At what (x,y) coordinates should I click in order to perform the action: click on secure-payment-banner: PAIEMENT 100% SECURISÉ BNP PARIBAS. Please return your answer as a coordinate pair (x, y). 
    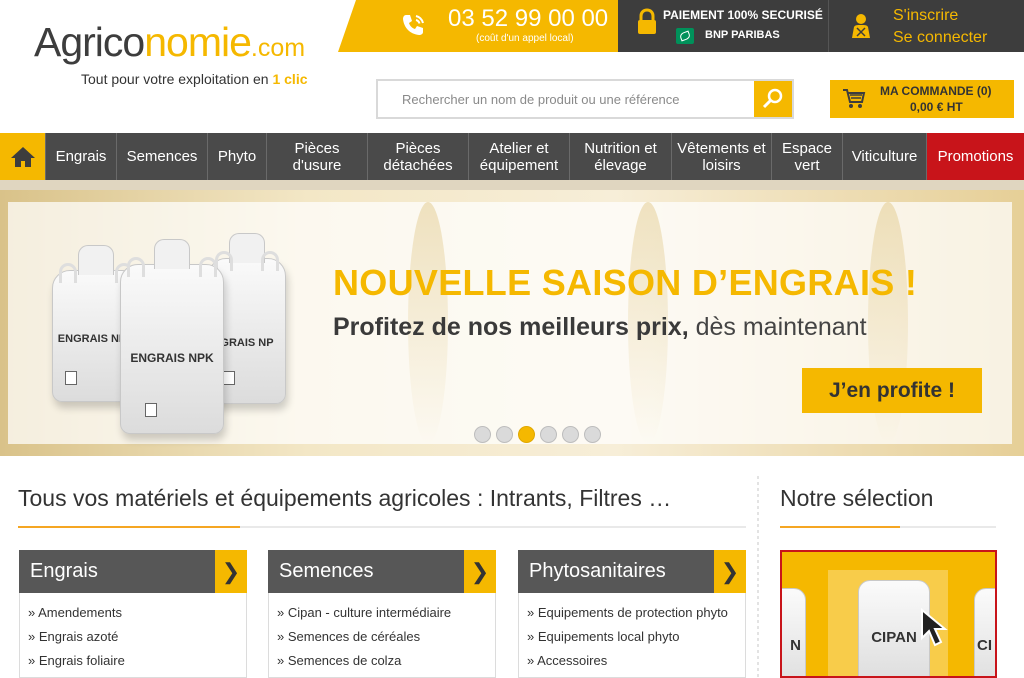
    Looking at the image, I should click on (723, 26).